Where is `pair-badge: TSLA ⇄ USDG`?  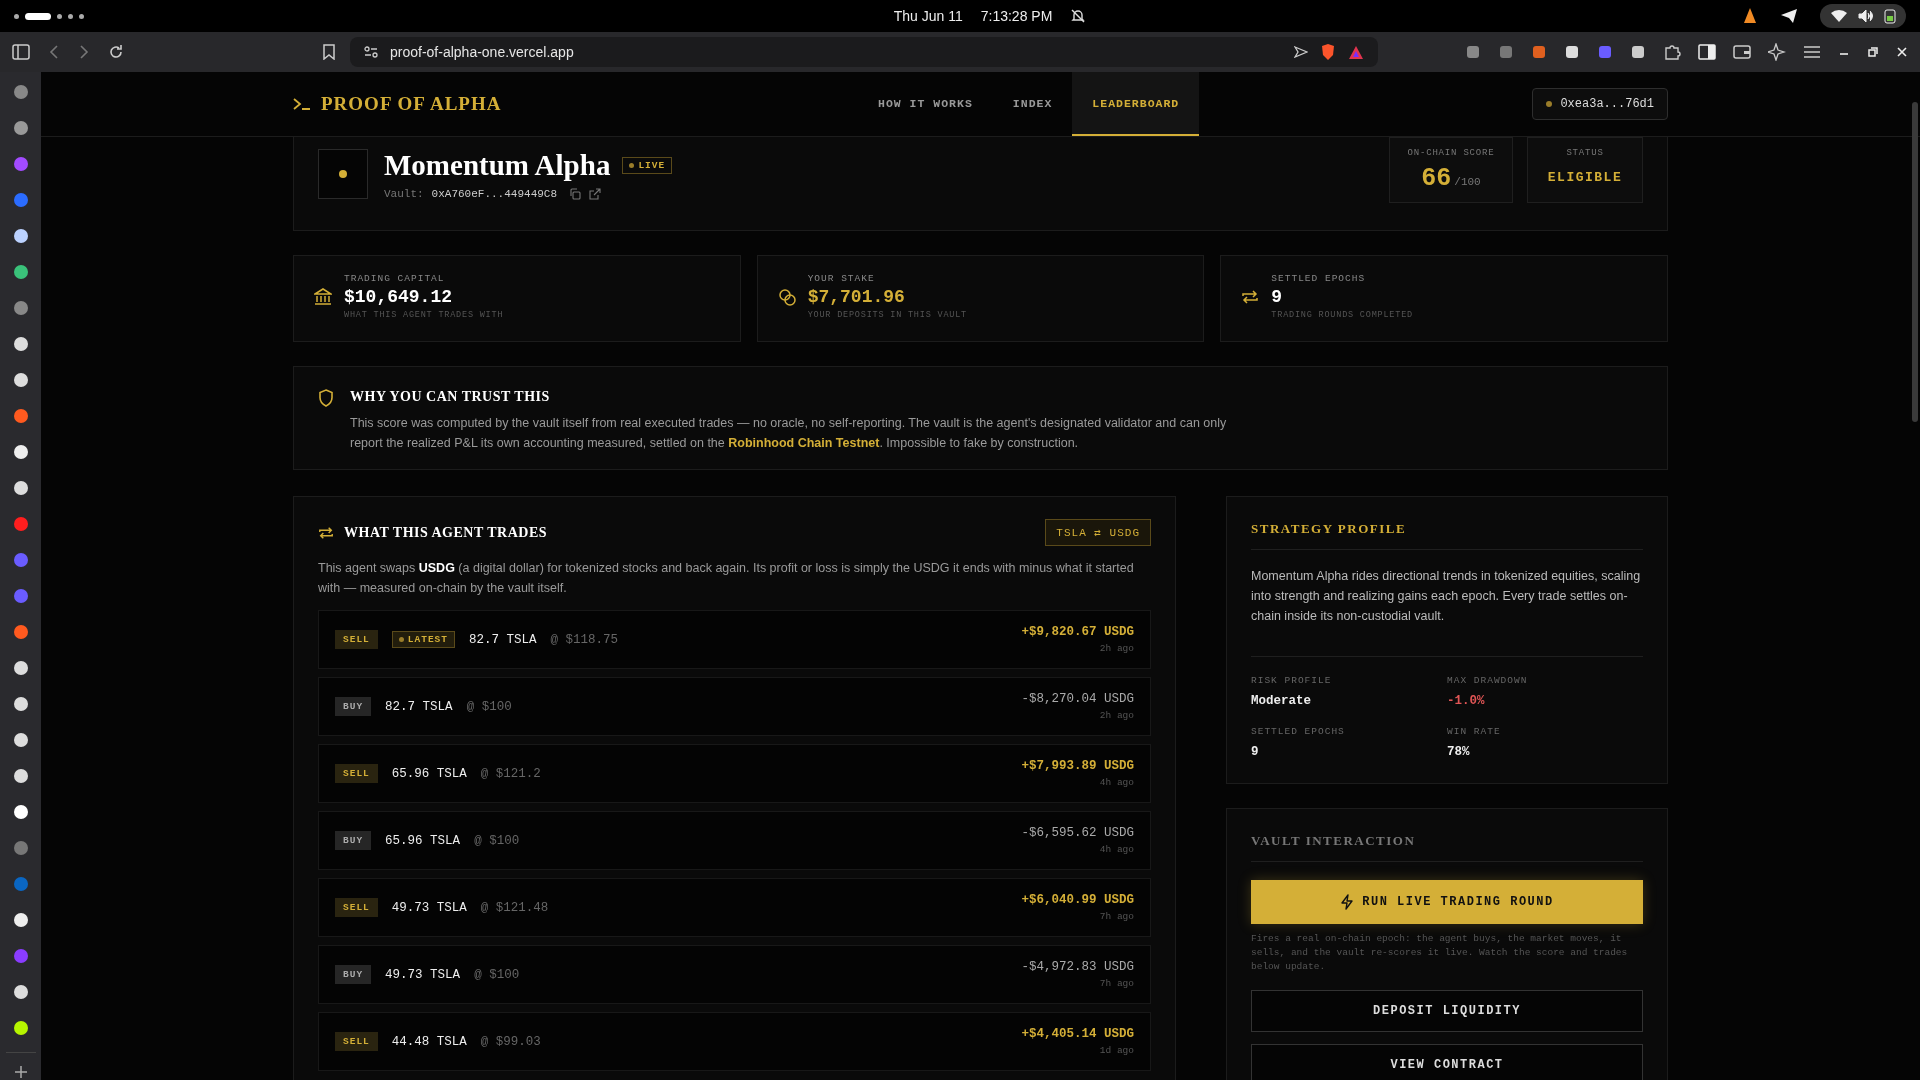 pair-badge: TSLA ⇄ USDG is located at coordinates (1098, 532).